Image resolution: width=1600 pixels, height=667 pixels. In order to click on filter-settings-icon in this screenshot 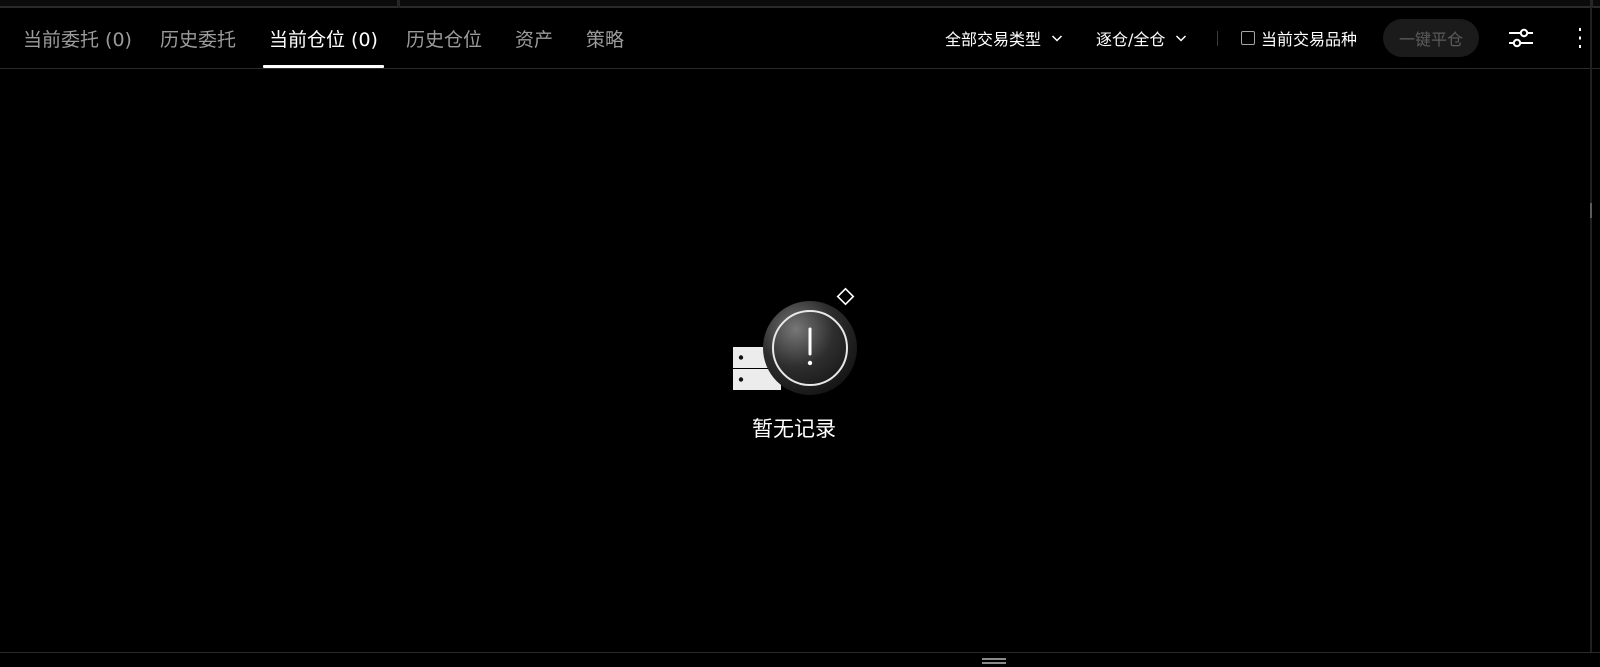, I will do `click(1521, 38)`.